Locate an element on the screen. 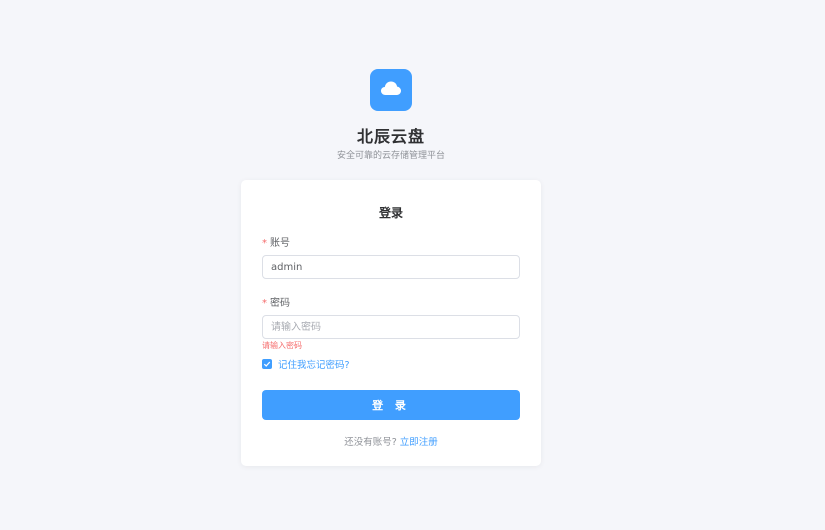  password-error: 请输入密码 is located at coordinates (282, 345).